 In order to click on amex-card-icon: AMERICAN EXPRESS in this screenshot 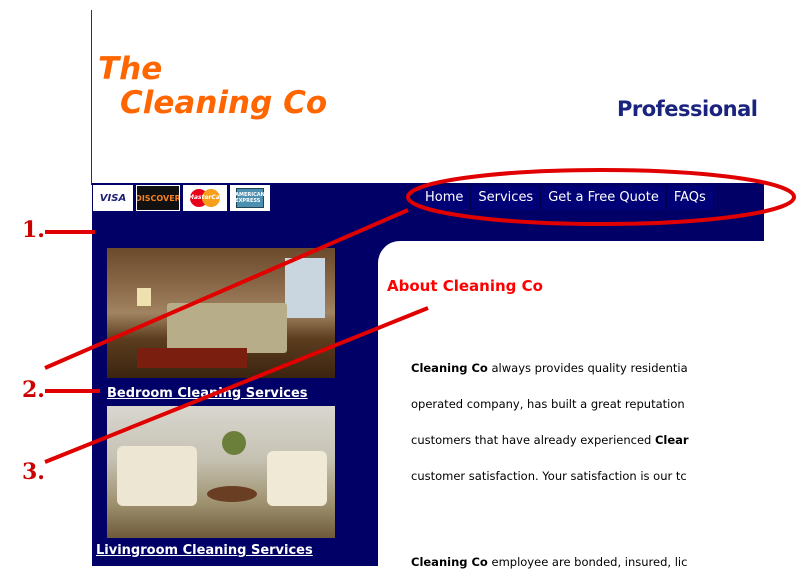, I will do `click(250, 198)`.